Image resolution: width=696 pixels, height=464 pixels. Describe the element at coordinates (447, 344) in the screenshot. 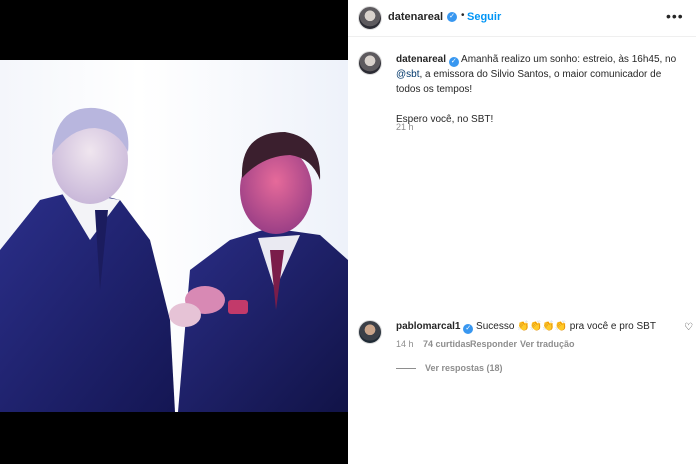

I see `comment-likes: 74 curtidas` at that location.